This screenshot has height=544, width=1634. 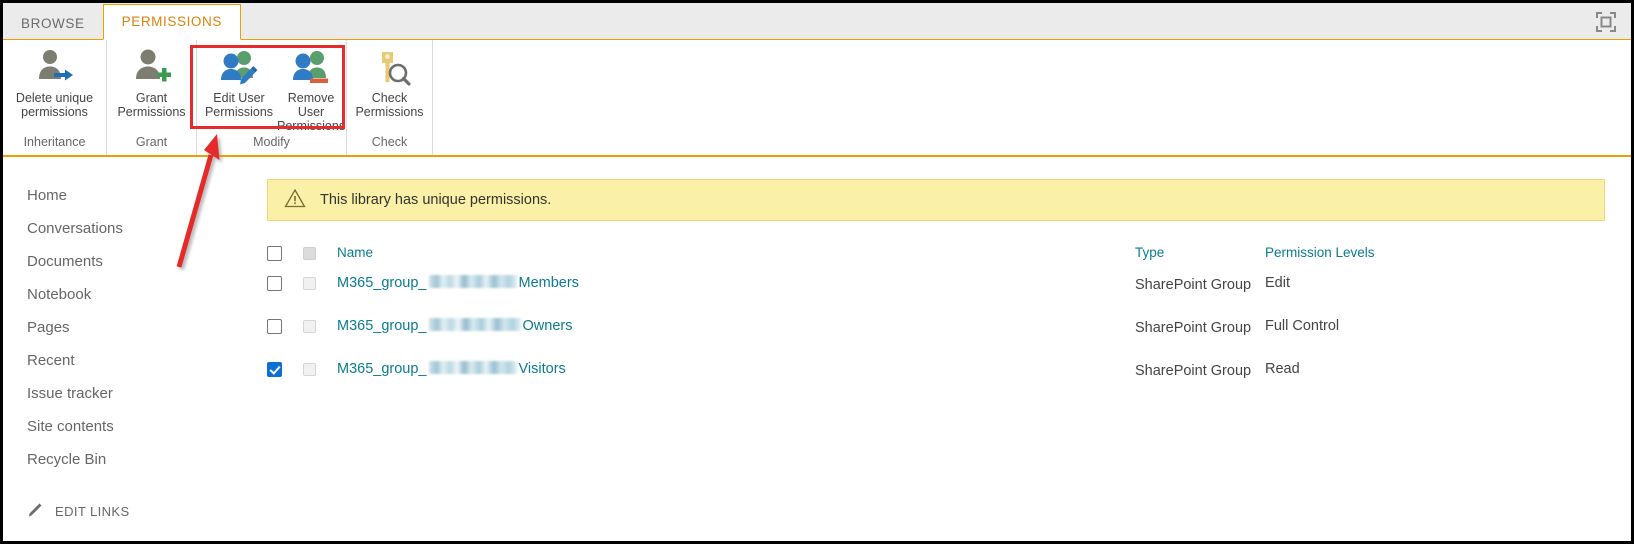 I want to click on ribbon-group-inheritance: Delete unique permissions Inheritance, so click(x=55, y=97).